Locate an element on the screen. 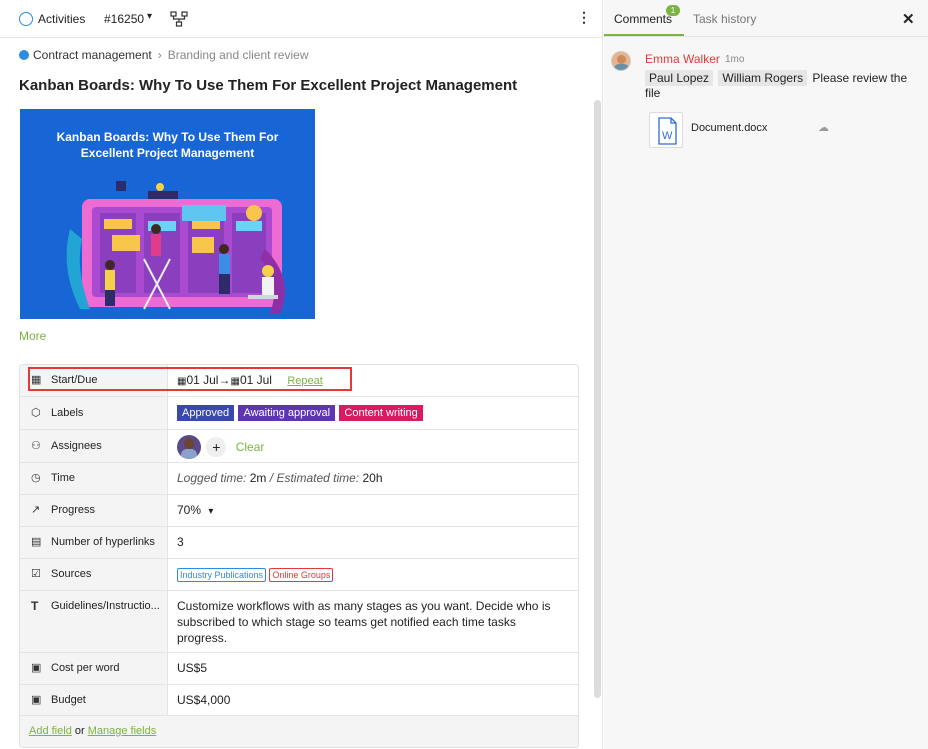  comment-author: Emma Walker is located at coordinates (682, 59).